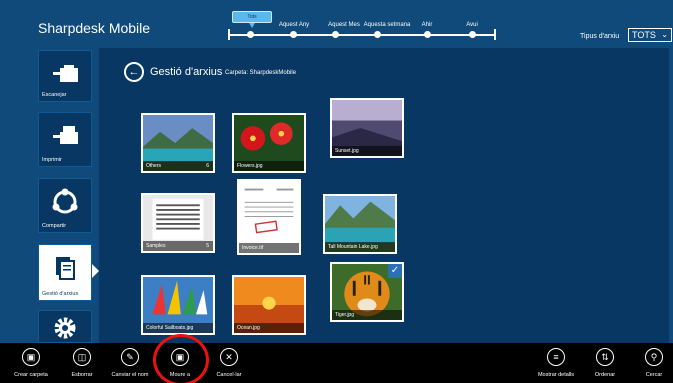 Image resolution: width=673 pixels, height=383 pixels. What do you see at coordinates (252, 25) in the screenshot?
I see `timeline-pointer` at bounding box center [252, 25].